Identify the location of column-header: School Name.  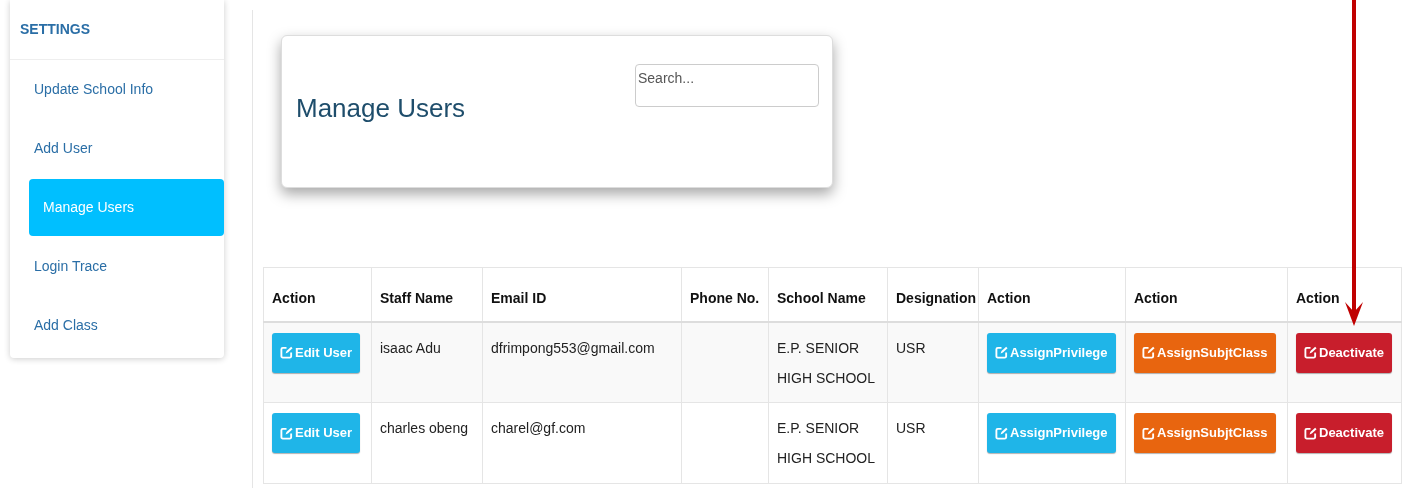
(821, 298).